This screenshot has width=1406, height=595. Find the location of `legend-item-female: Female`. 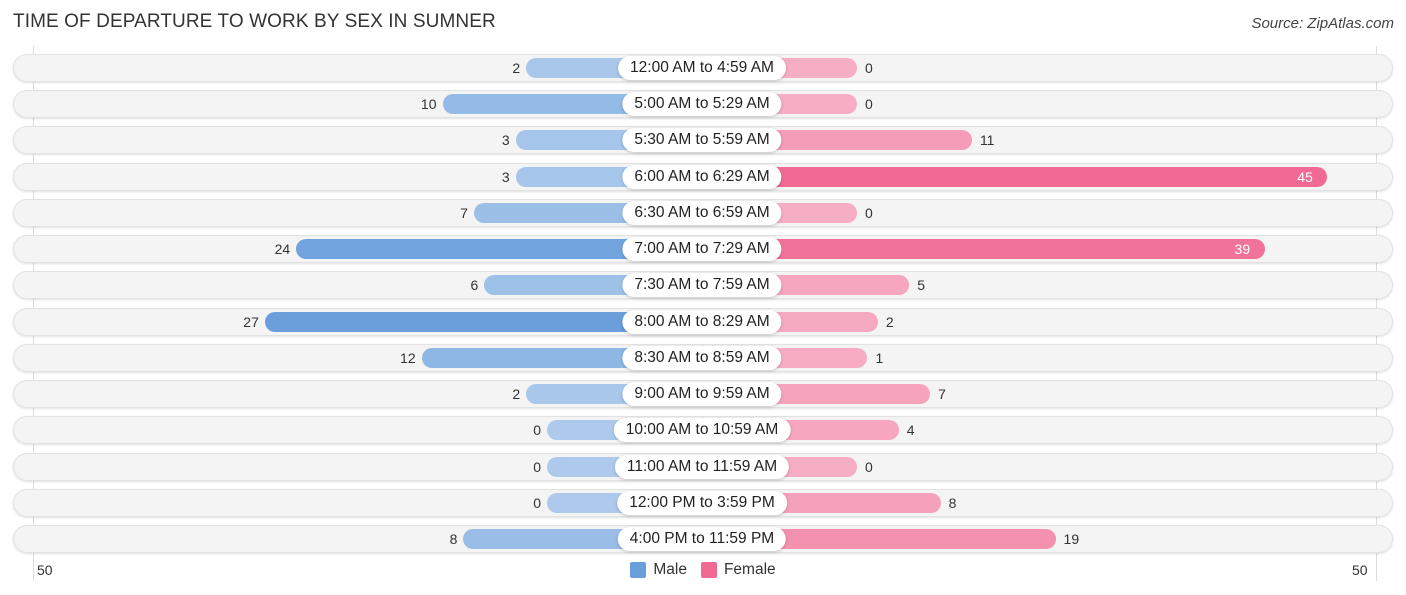

legend-item-female: Female is located at coordinates (738, 570).